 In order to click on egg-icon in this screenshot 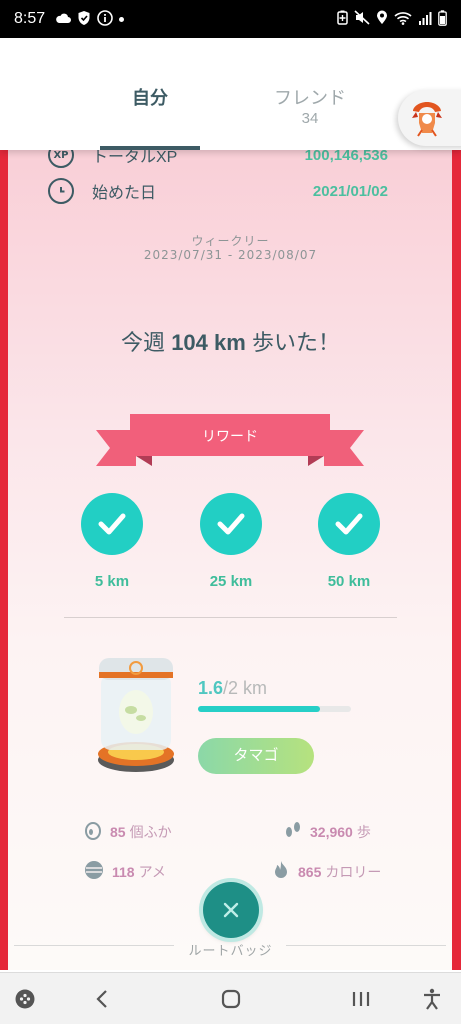, I will do `click(93, 831)`.